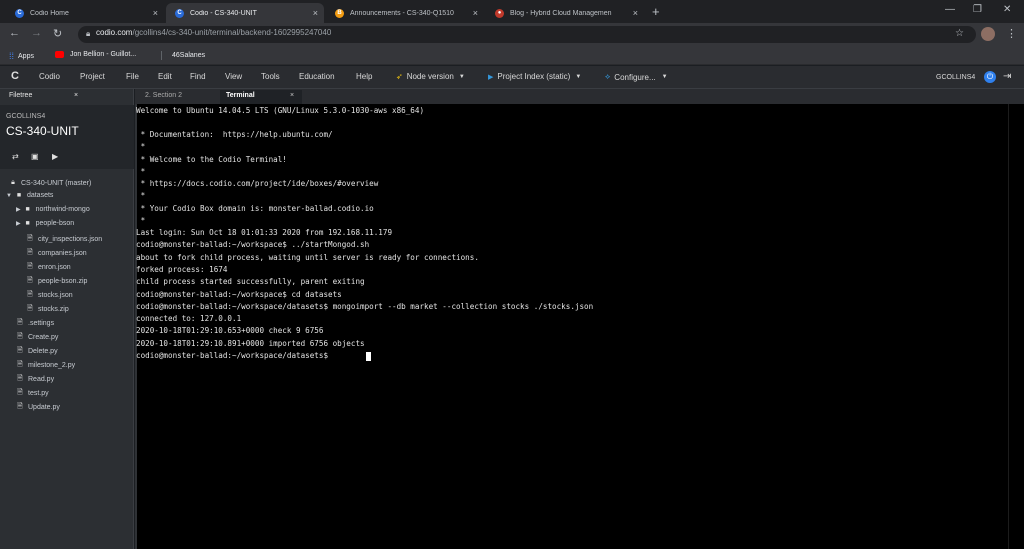 The height and width of the screenshot is (549, 1024). I want to click on tree-item-label: Delete.py, so click(43, 351).